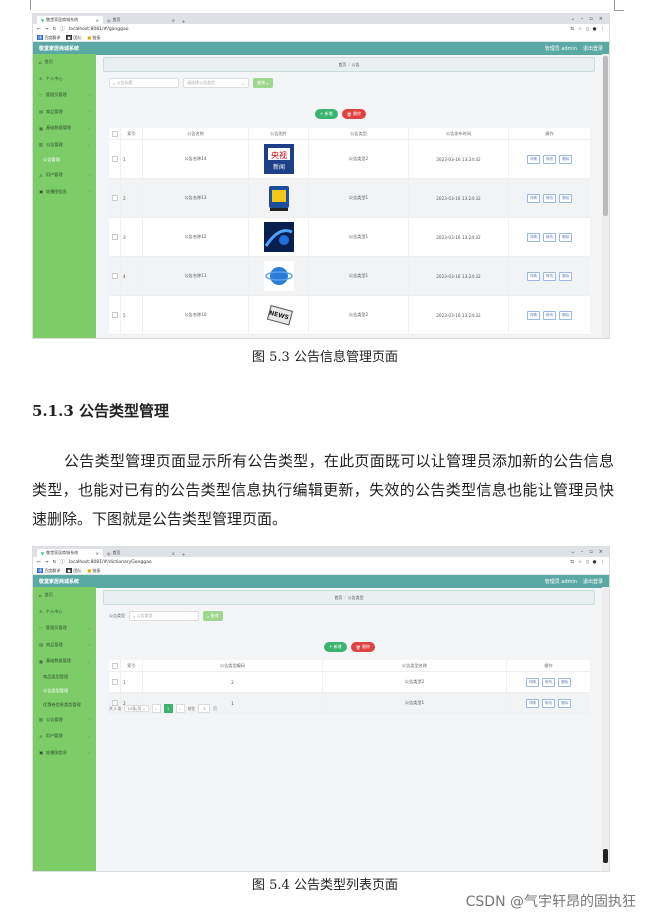  Describe the element at coordinates (55, 29) in the screenshot. I see `reload-icon: ↻` at that location.